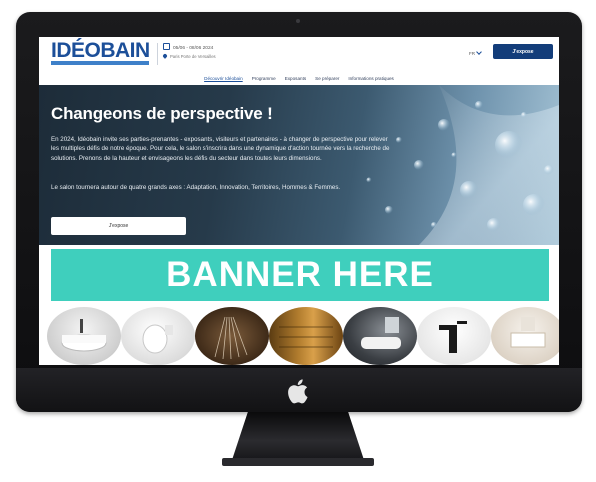 This screenshot has width=596, height=482. I want to click on apple-logo-icon, so click(298, 391).